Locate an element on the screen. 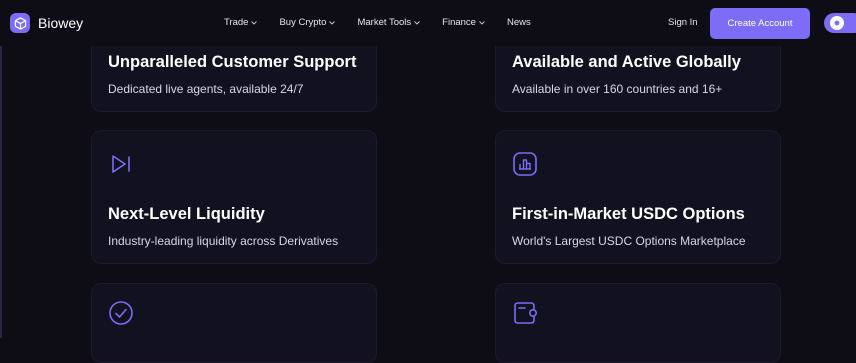 Image resolution: width=856 pixels, height=363 pixels. wallet-icon is located at coordinates (525, 313).